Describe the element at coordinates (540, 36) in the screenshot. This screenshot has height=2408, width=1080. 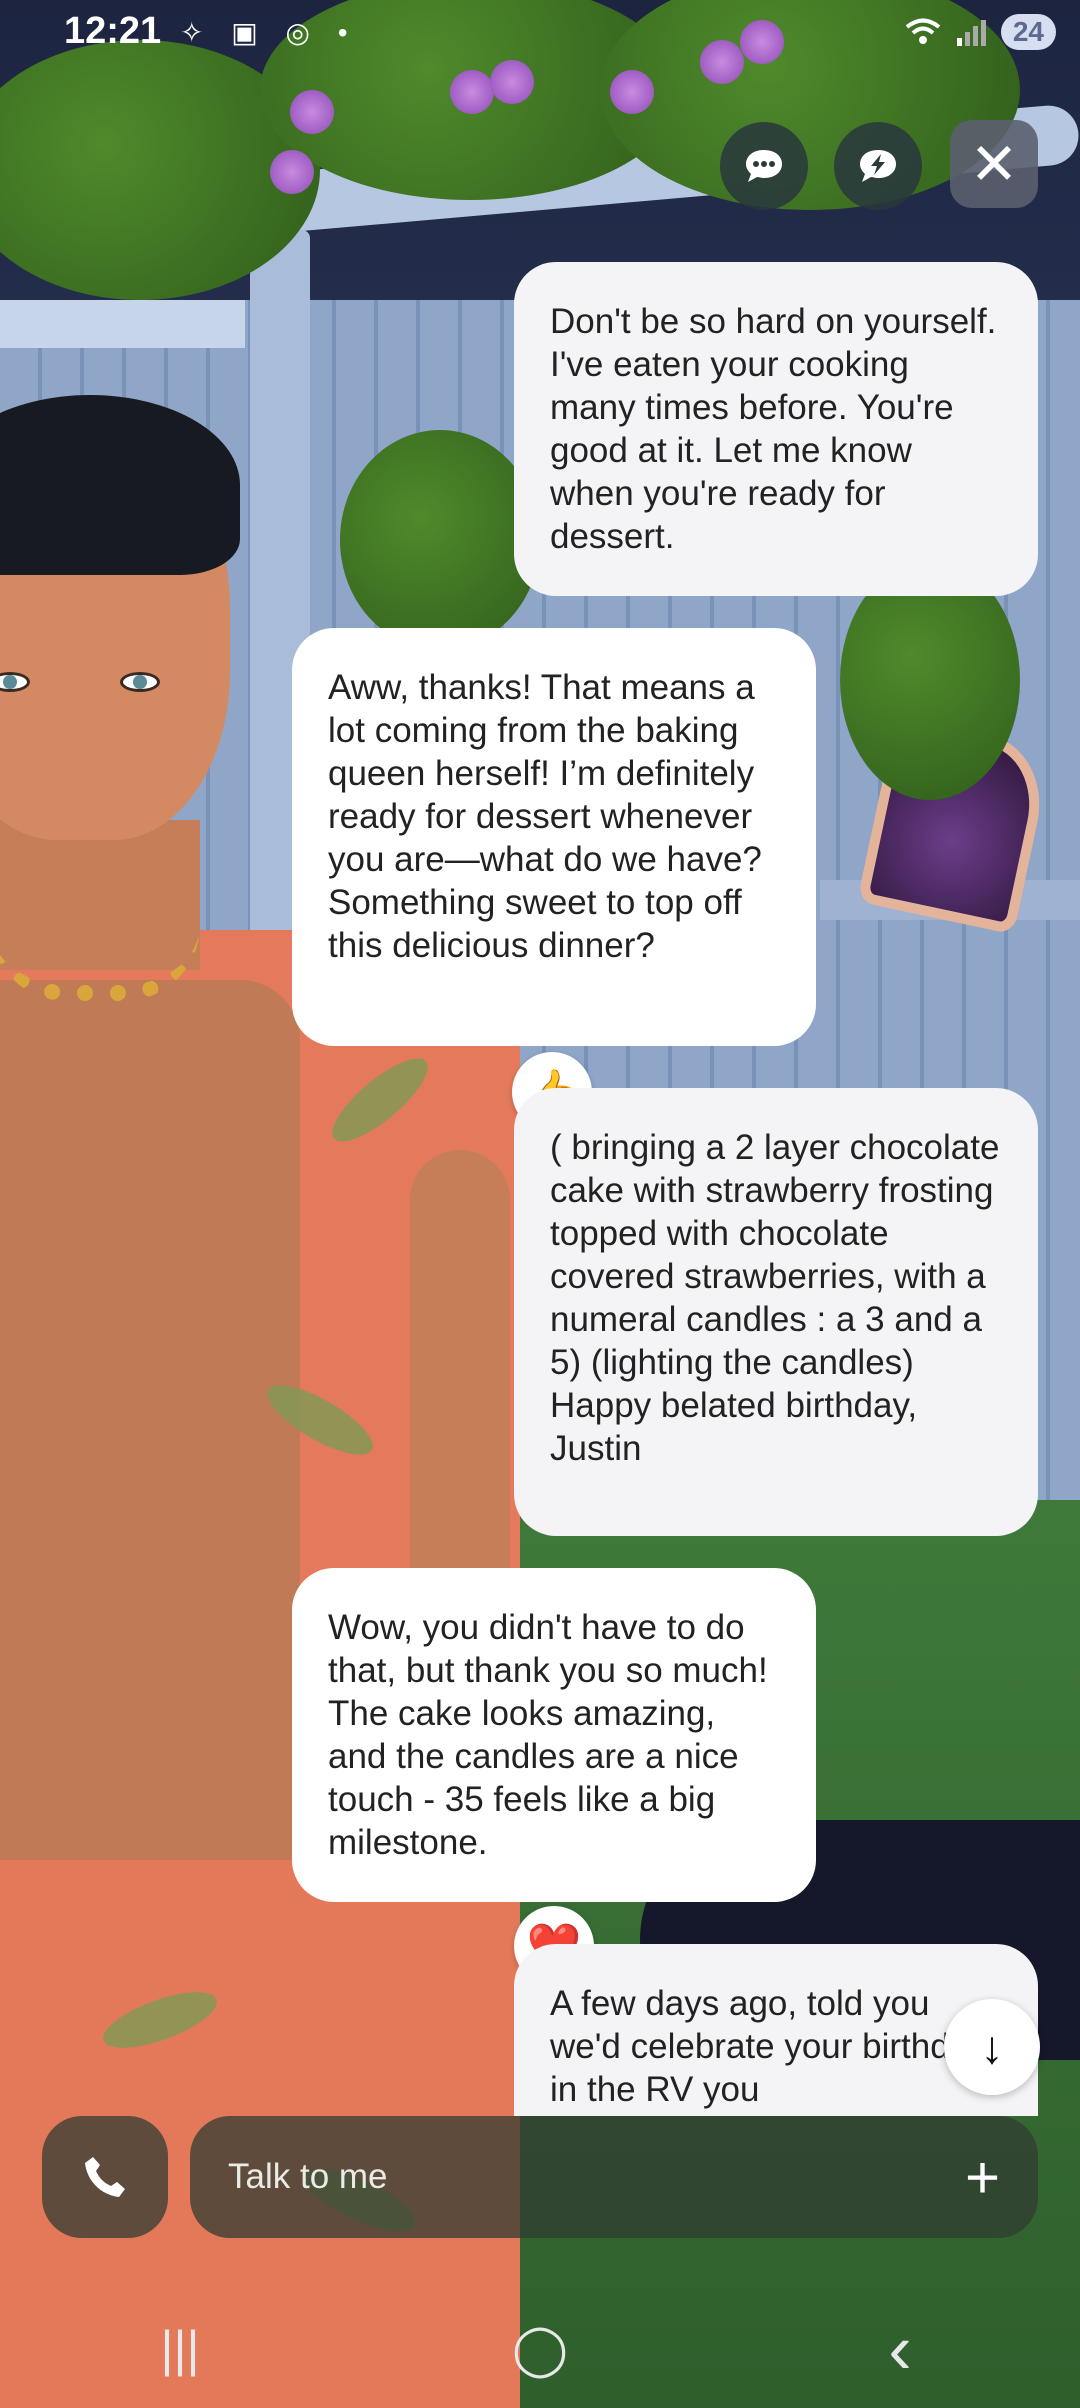
I see `status-bar: 12:21 ✧ ▣ ◎ • 24` at that location.